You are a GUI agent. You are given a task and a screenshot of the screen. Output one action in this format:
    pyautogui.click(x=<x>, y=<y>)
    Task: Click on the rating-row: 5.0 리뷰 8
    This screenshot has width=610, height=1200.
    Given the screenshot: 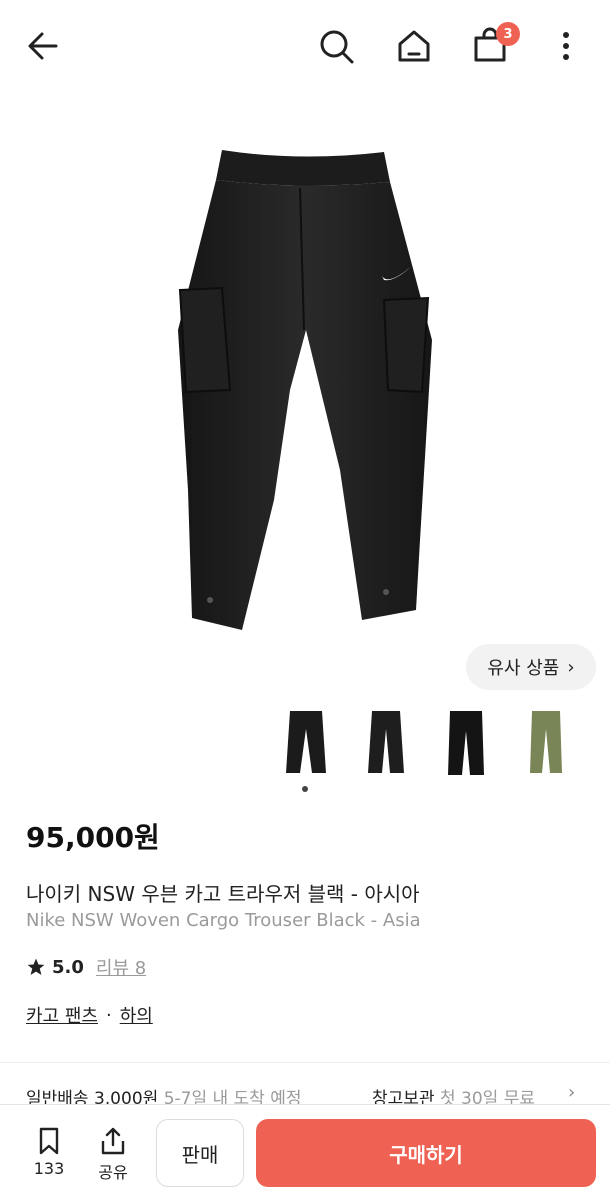 What is the action you would take?
    pyautogui.click(x=86, y=967)
    